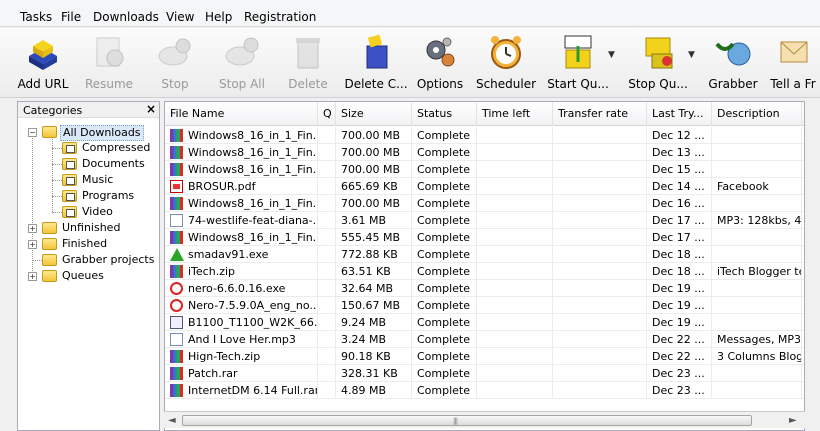  What do you see at coordinates (241, 356) in the screenshot?
I see `file-name-cell: Hign-Tech.zip` at bounding box center [241, 356].